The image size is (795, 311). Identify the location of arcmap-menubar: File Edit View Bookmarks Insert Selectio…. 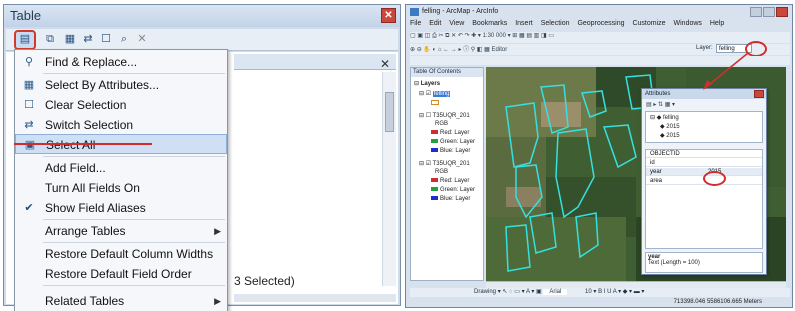
(600, 25).